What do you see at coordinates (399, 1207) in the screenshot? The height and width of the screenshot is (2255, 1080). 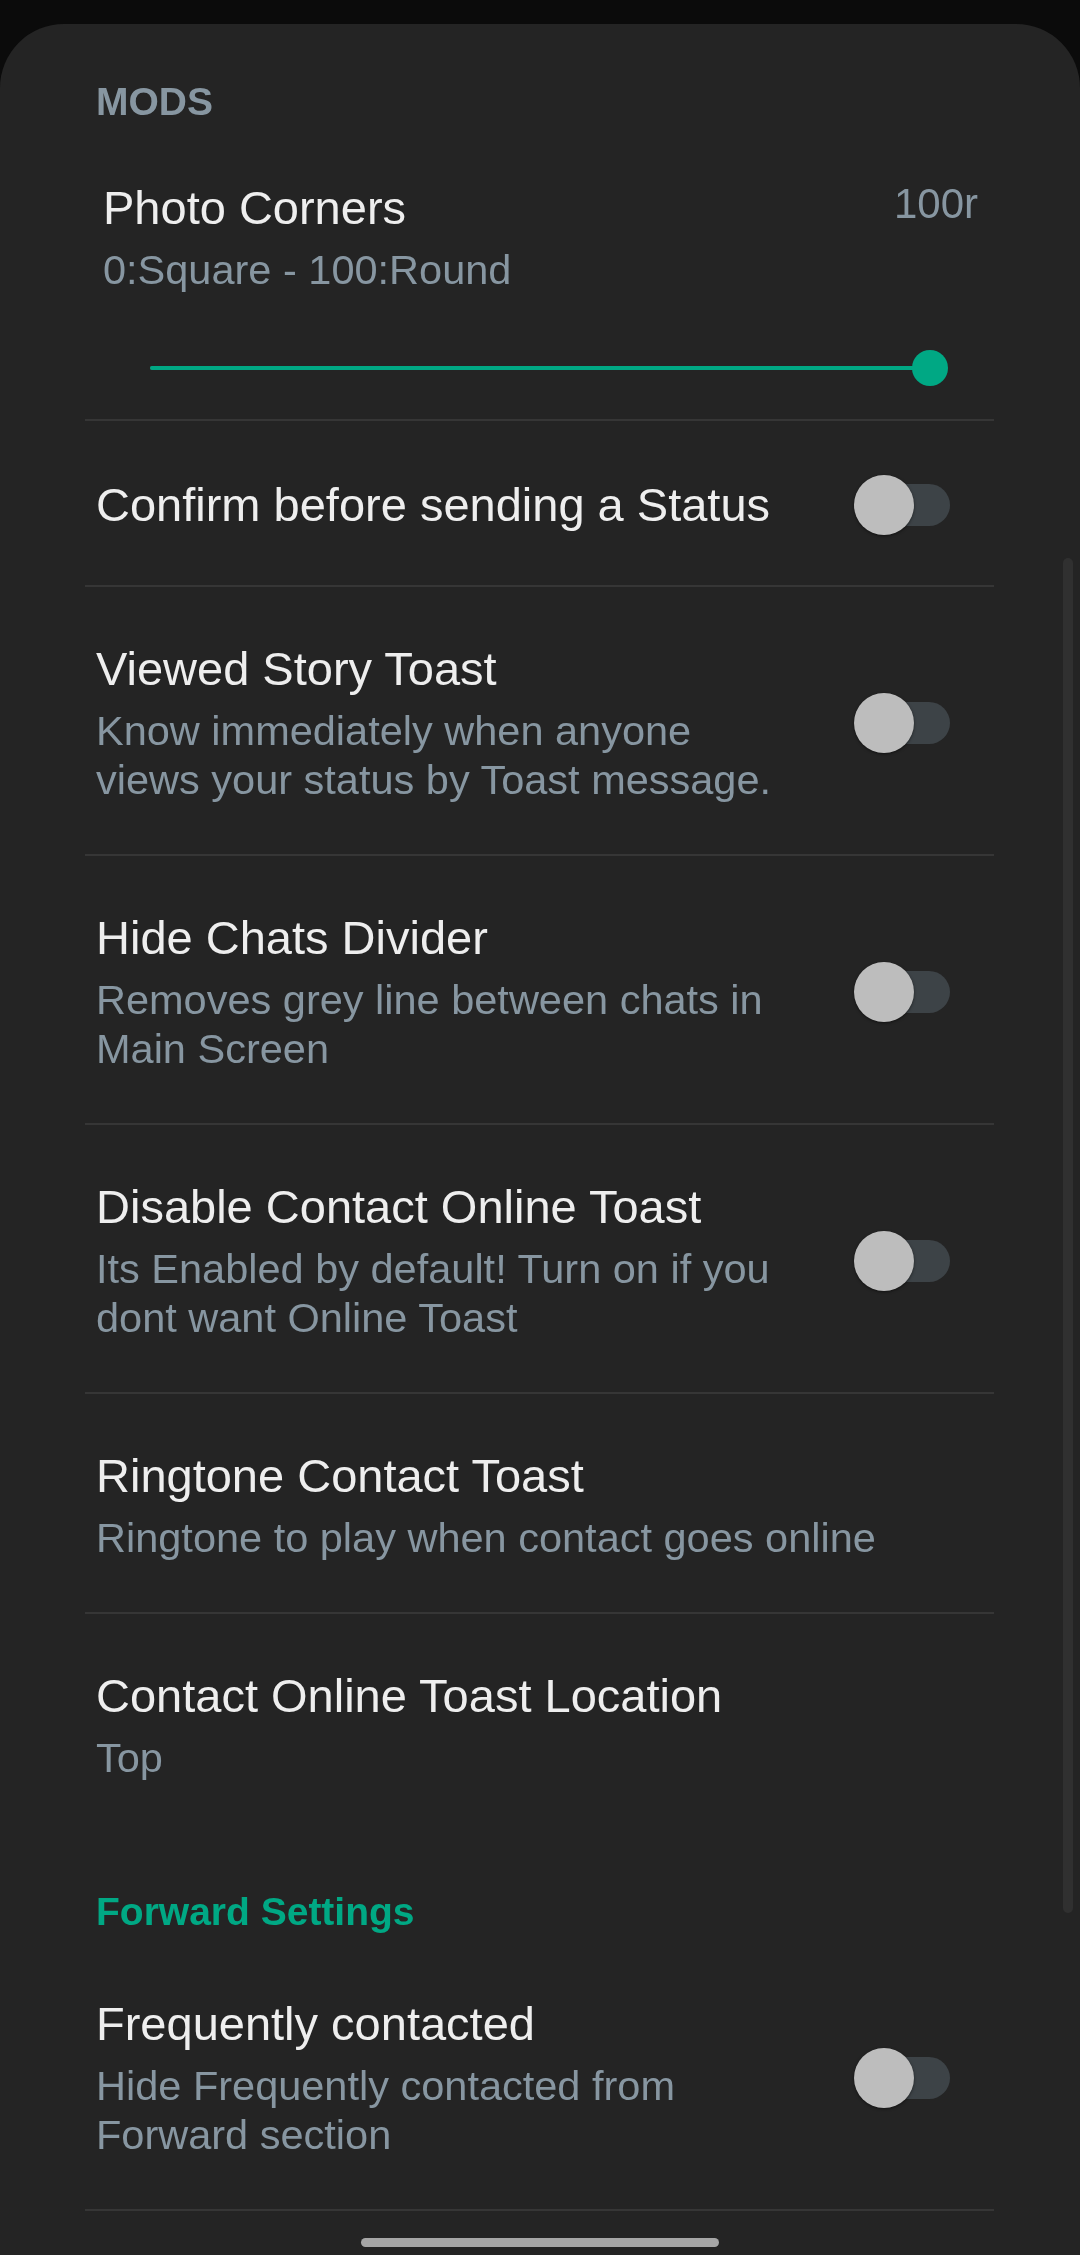 I see `setting-title: Disable Contact Online Toast` at bounding box center [399, 1207].